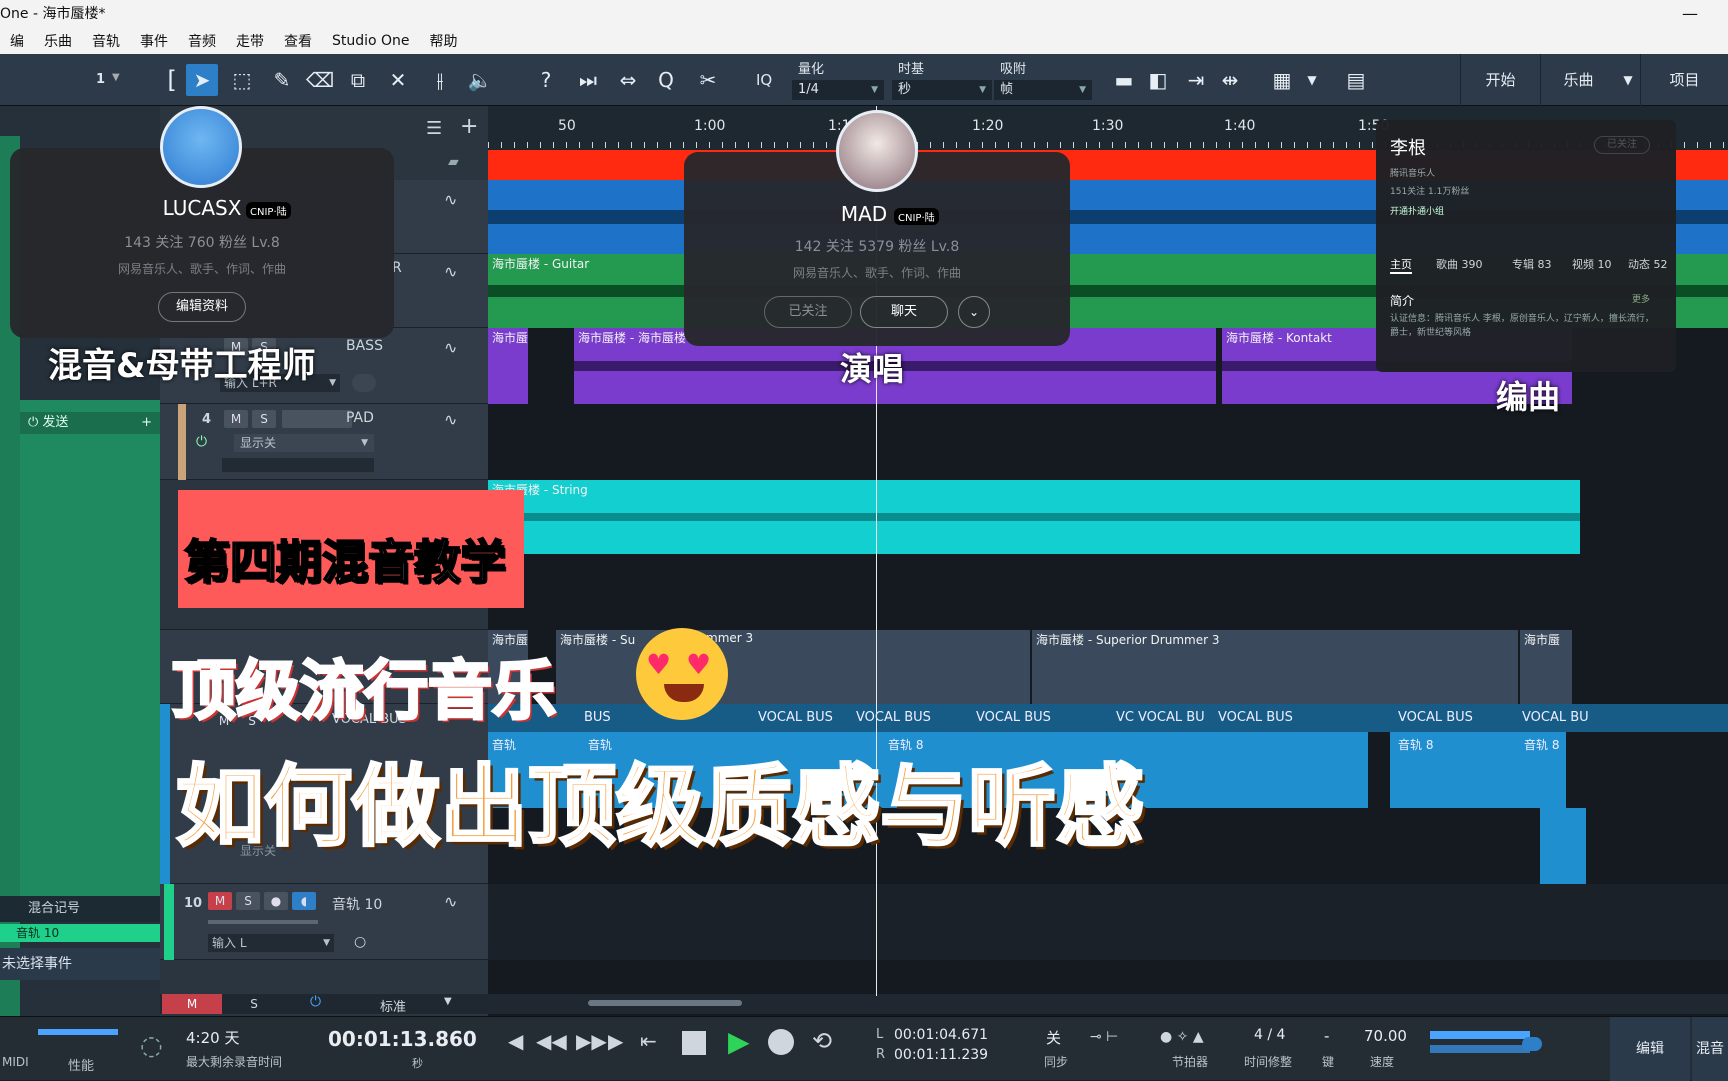 The width and height of the screenshot is (1728, 1081). I want to click on monitor-icon: ◖, so click(304, 901).